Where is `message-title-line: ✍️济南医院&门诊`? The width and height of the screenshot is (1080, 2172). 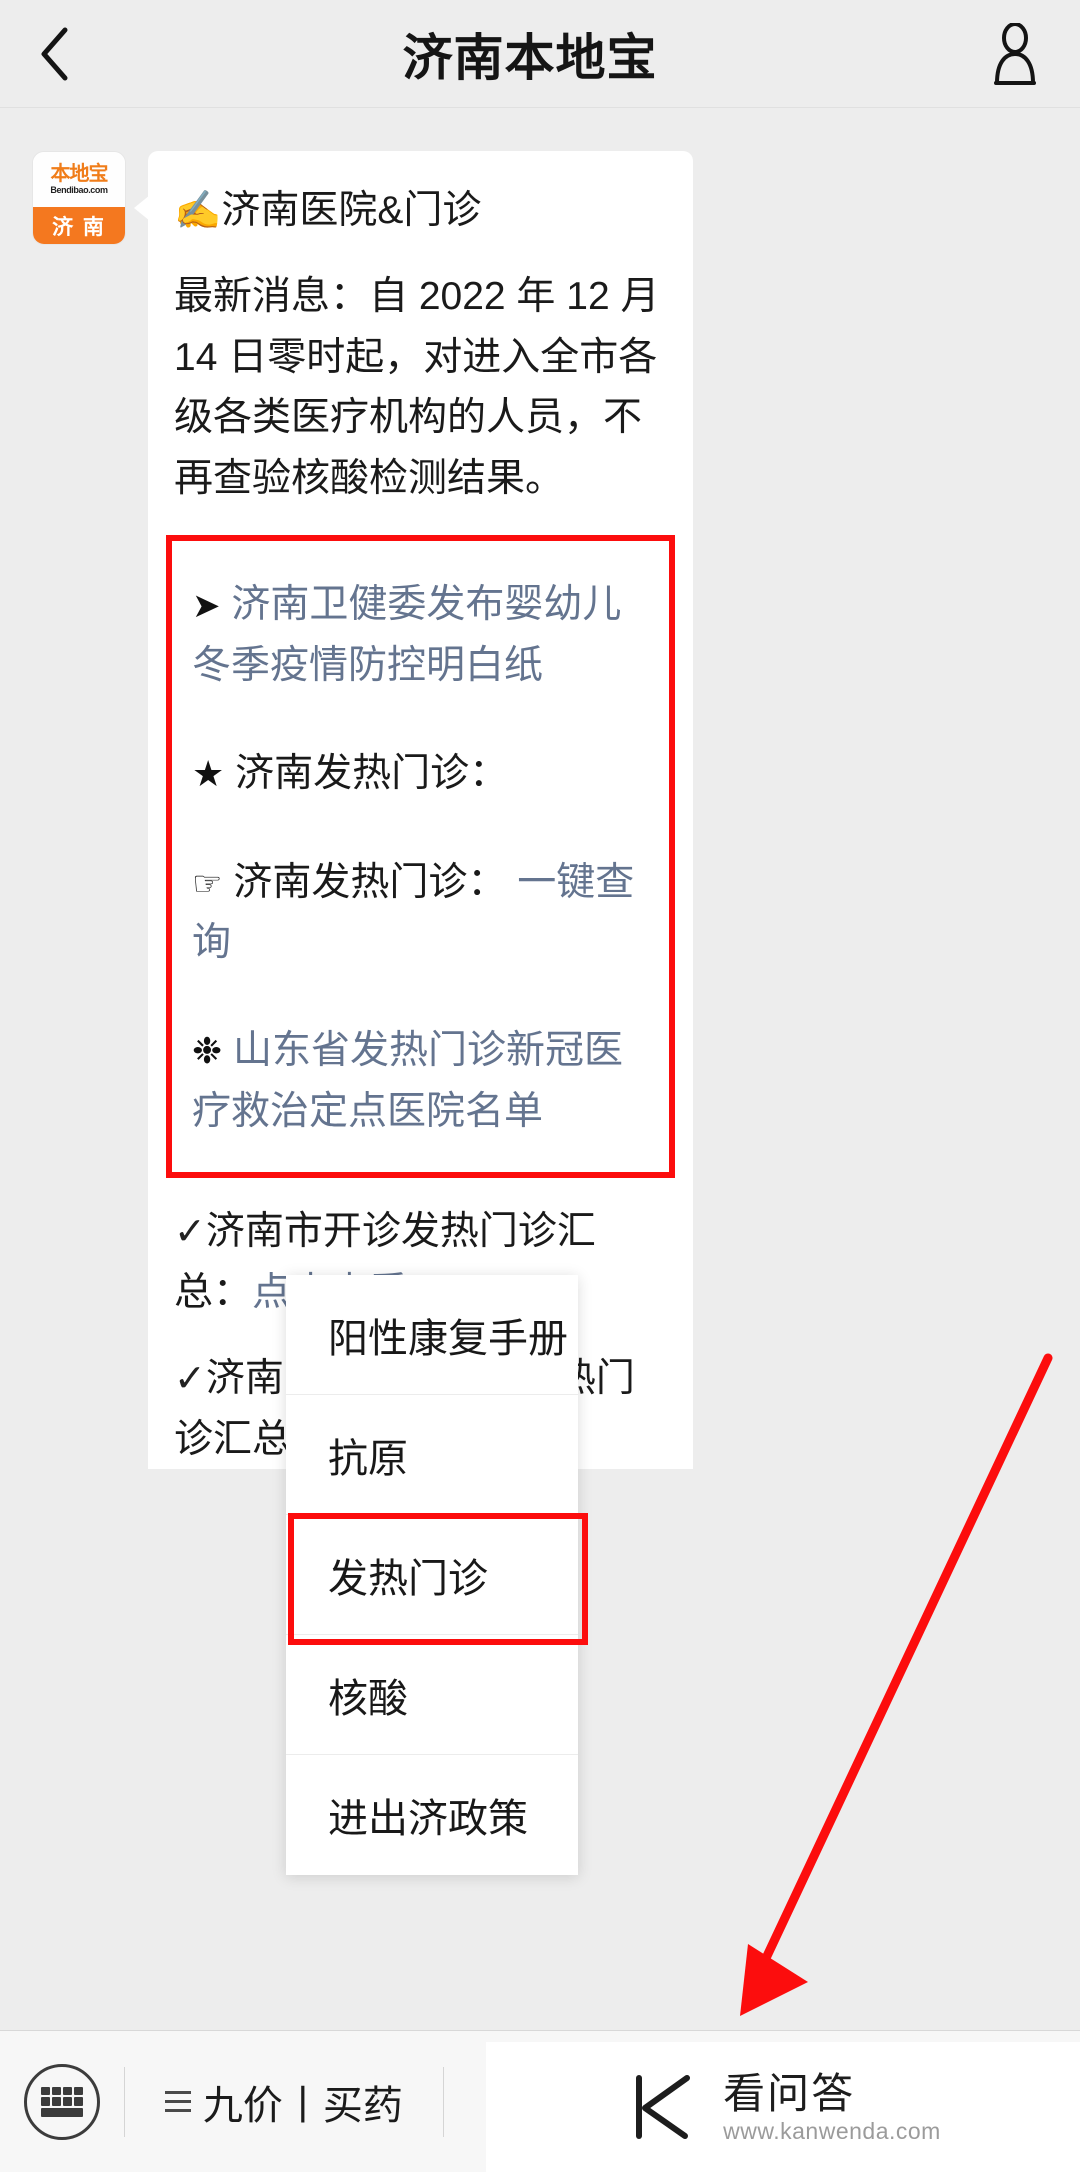 message-title-line: ✍️济南医院&门诊 is located at coordinates (420, 211).